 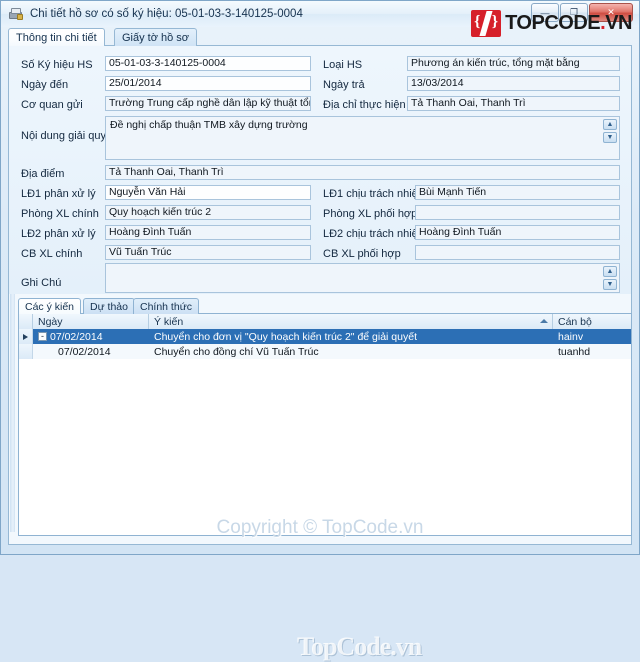 I want to click on input-cb-xl-chinh: Vũ Tuấn Trúc, so click(x=208, y=252).